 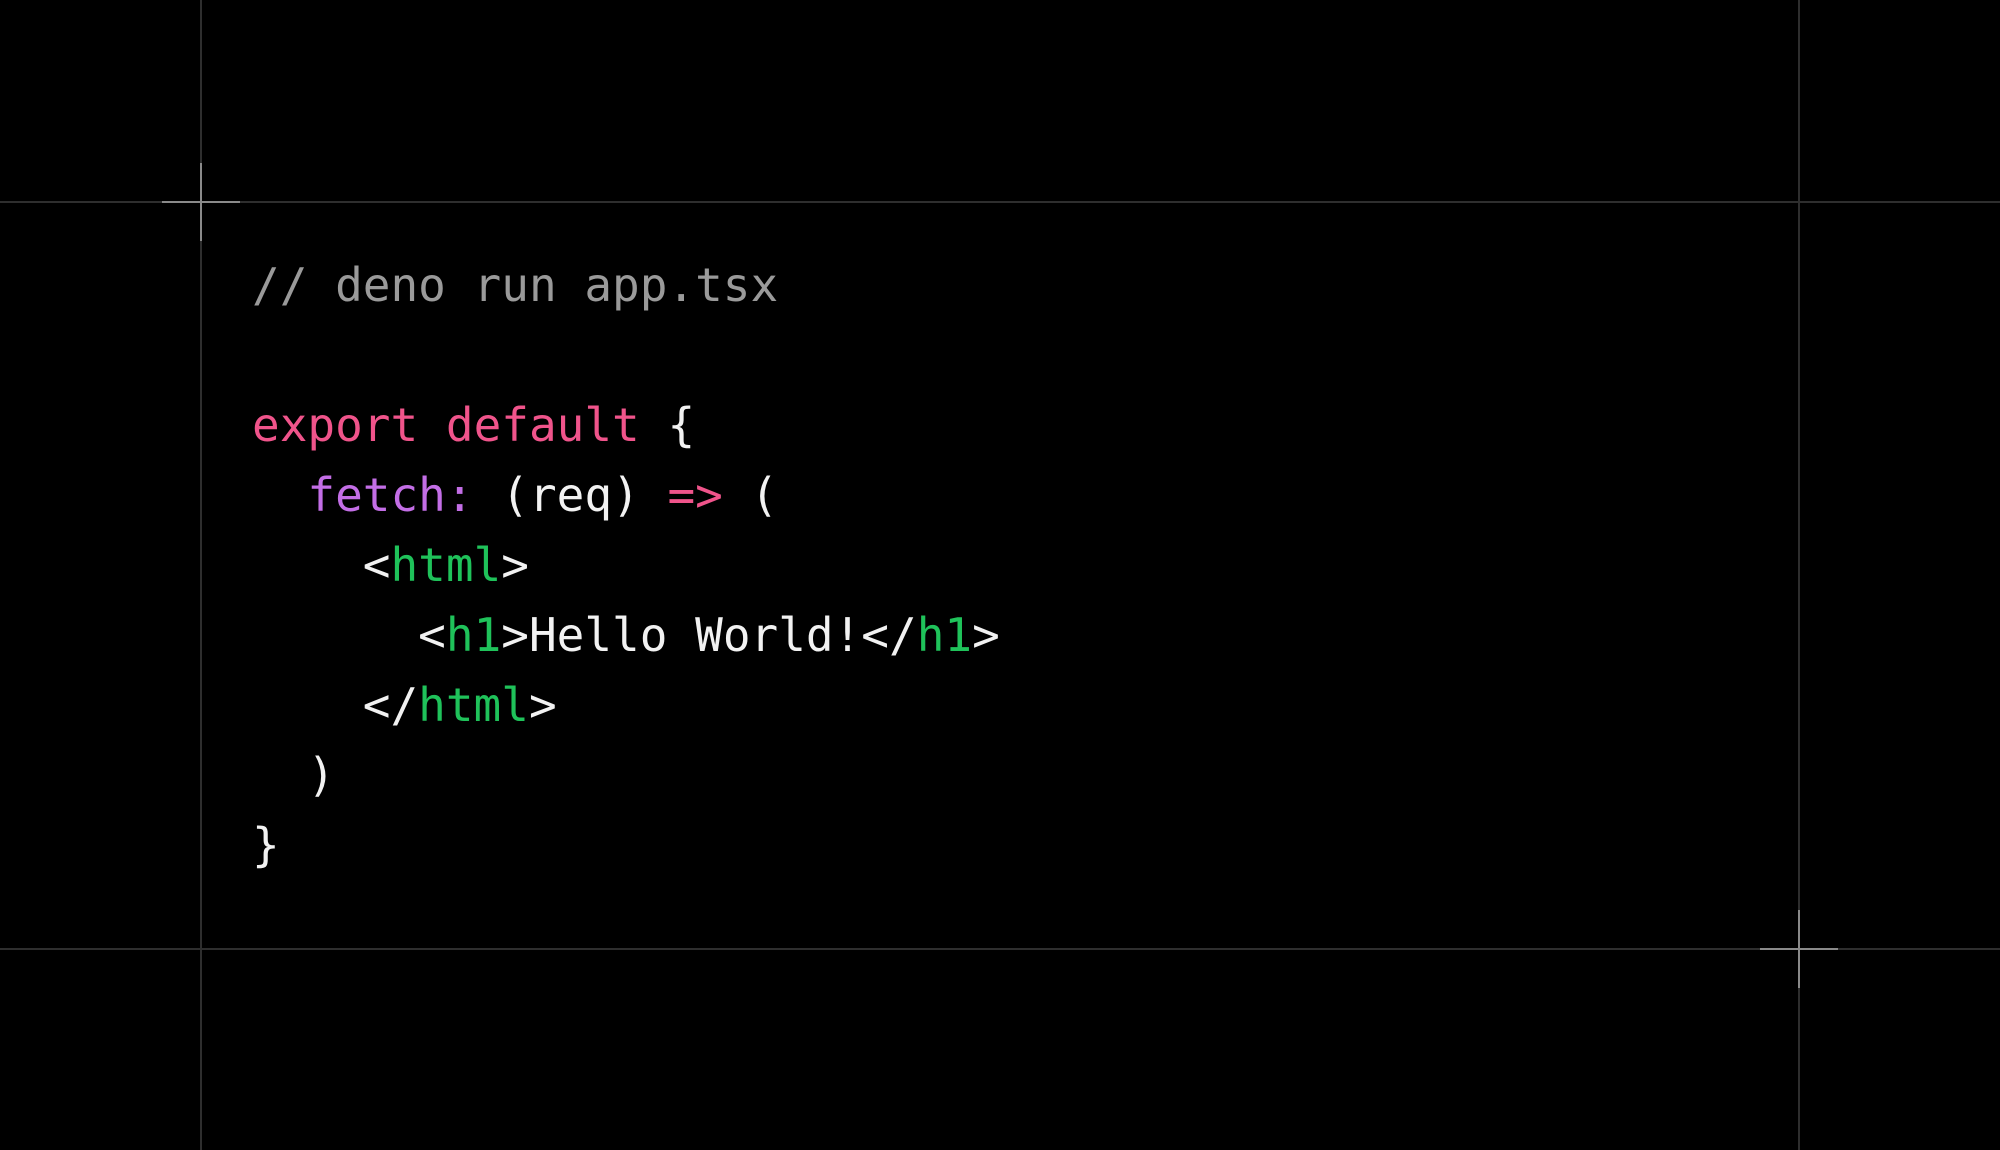 What do you see at coordinates (626, 845) in the screenshot?
I see `code-line: }` at bounding box center [626, 845].